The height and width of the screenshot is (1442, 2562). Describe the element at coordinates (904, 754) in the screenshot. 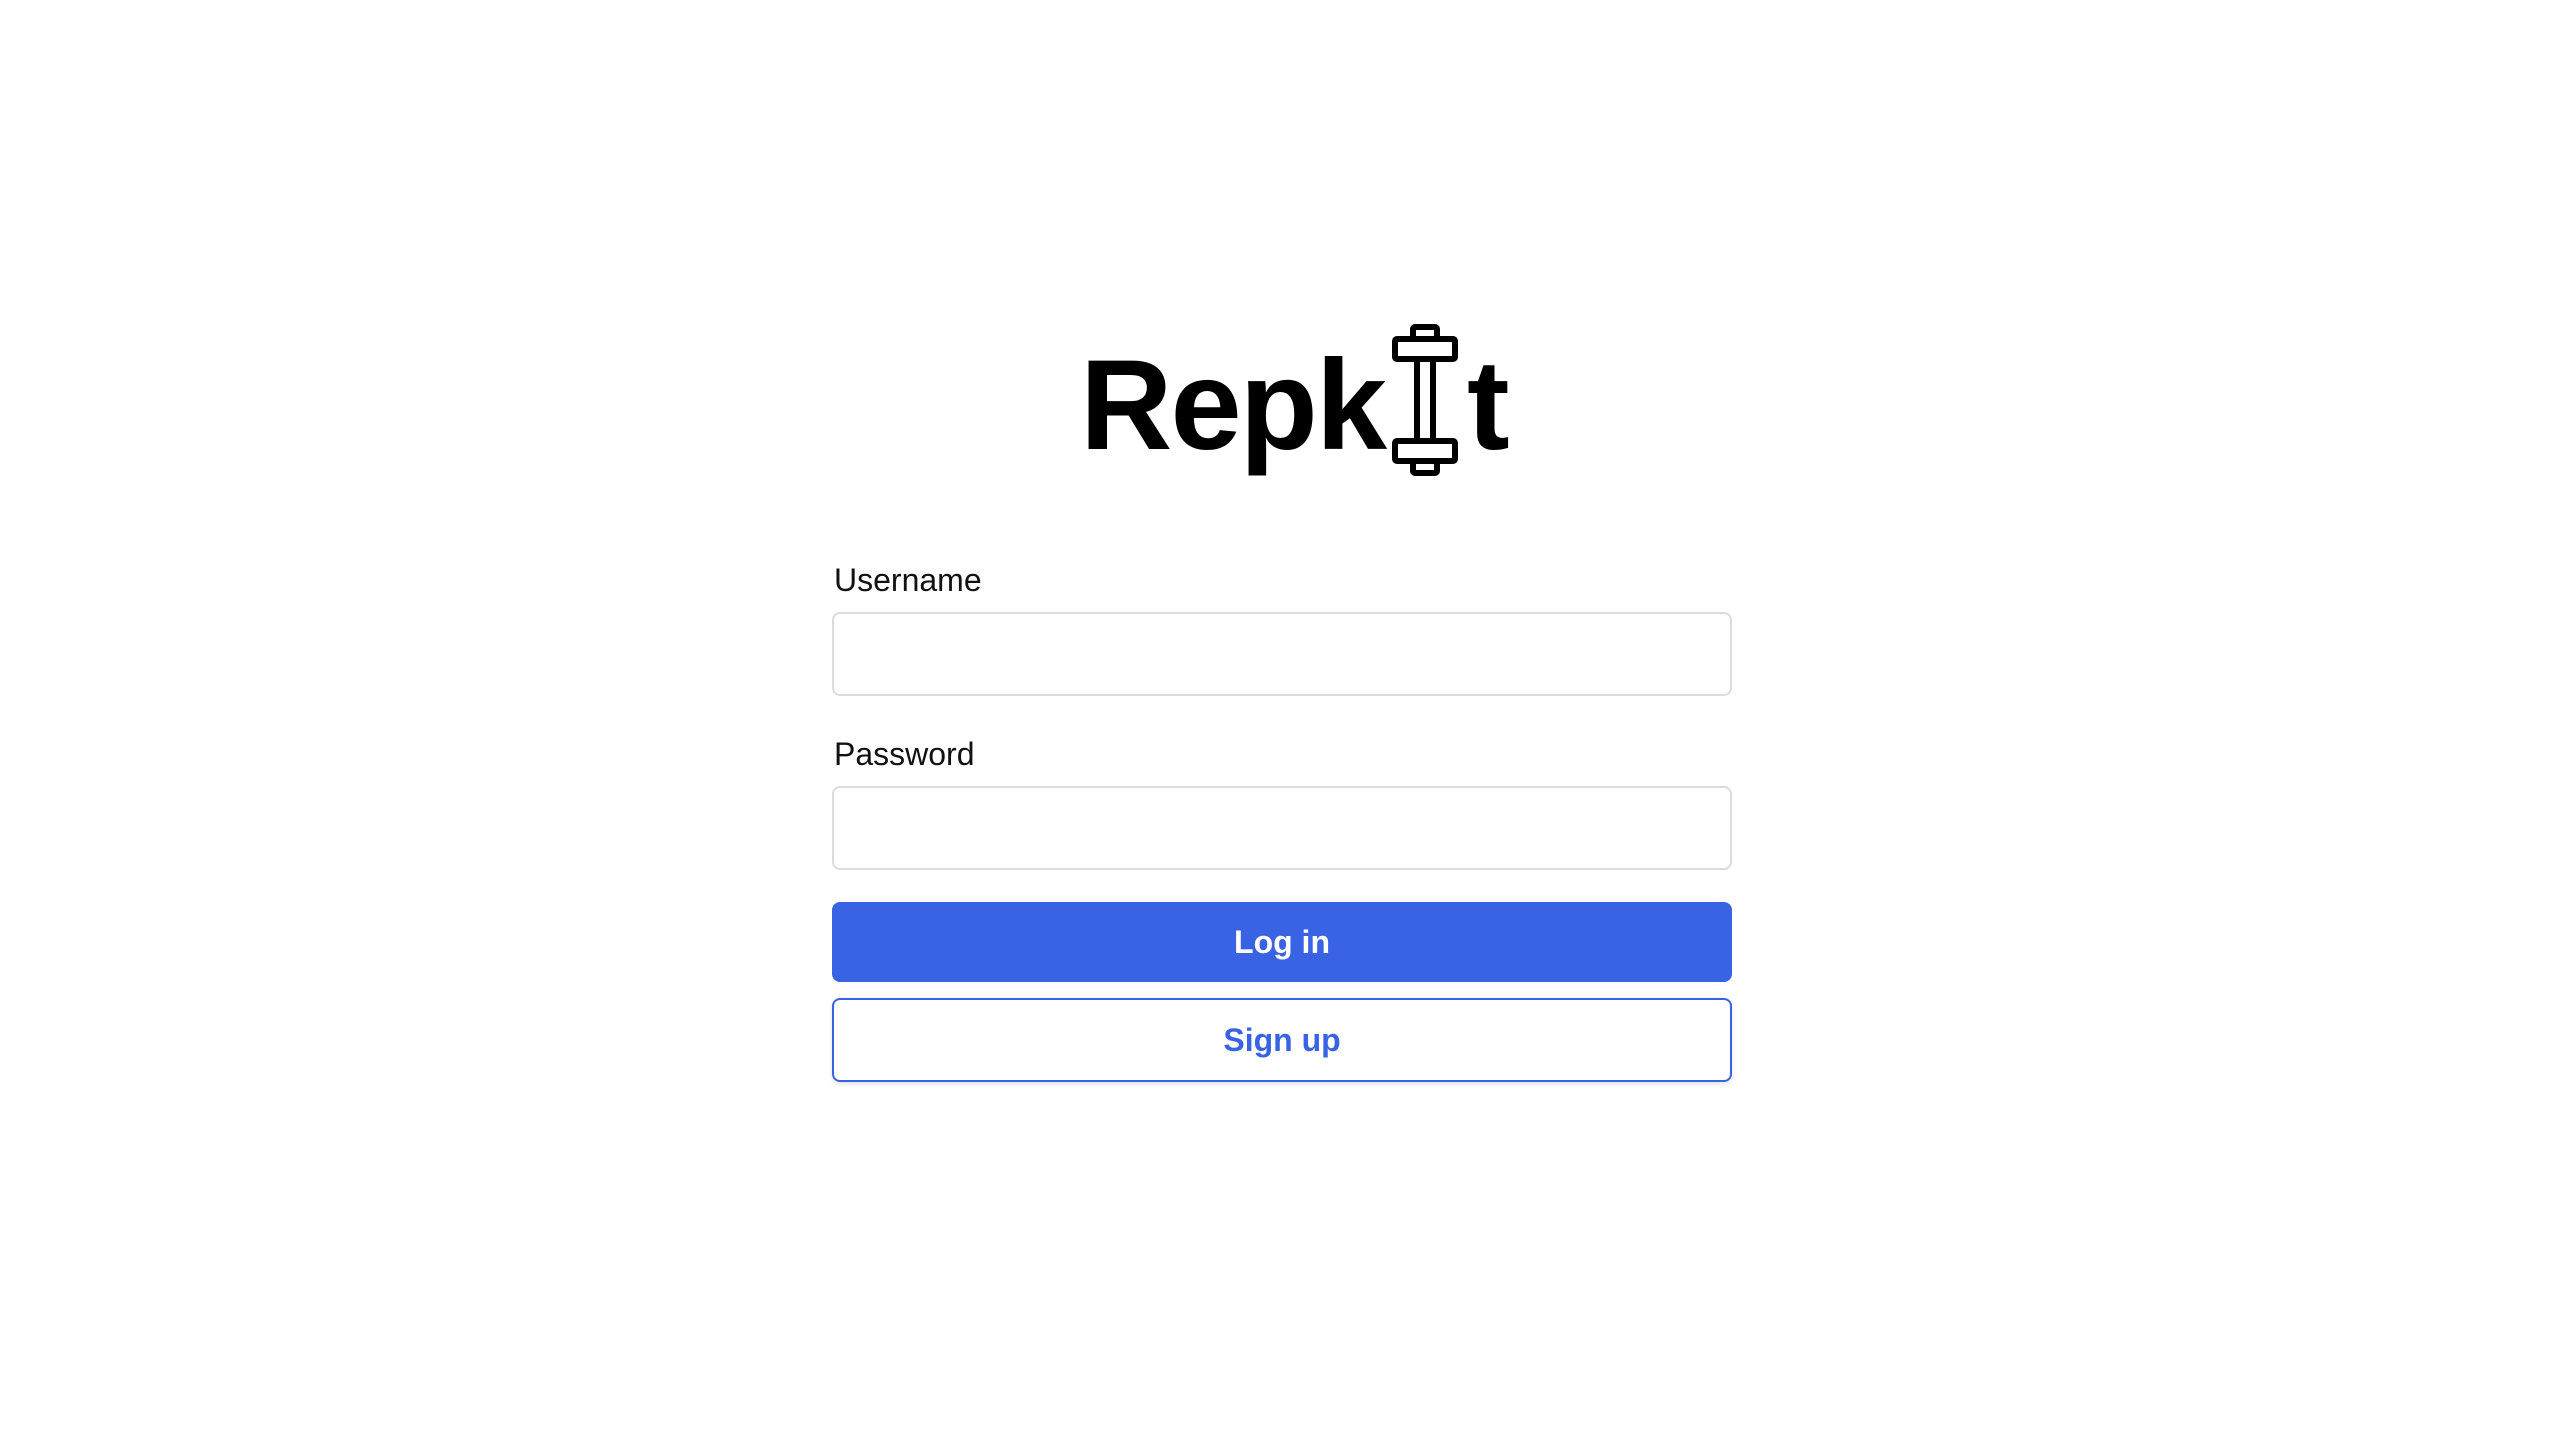

I see `password-label: Password` at that location.